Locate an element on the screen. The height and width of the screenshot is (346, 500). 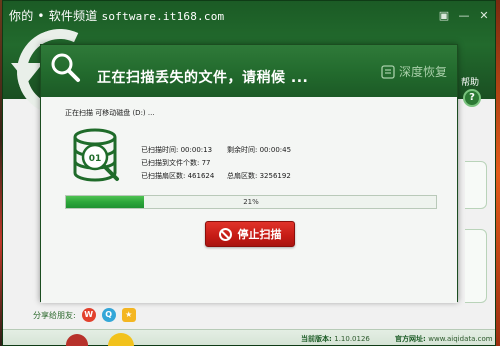
stat-row: 已扫描扇区数: 461624 总扇区数: 3256192 is located at coordinates (251, 177).